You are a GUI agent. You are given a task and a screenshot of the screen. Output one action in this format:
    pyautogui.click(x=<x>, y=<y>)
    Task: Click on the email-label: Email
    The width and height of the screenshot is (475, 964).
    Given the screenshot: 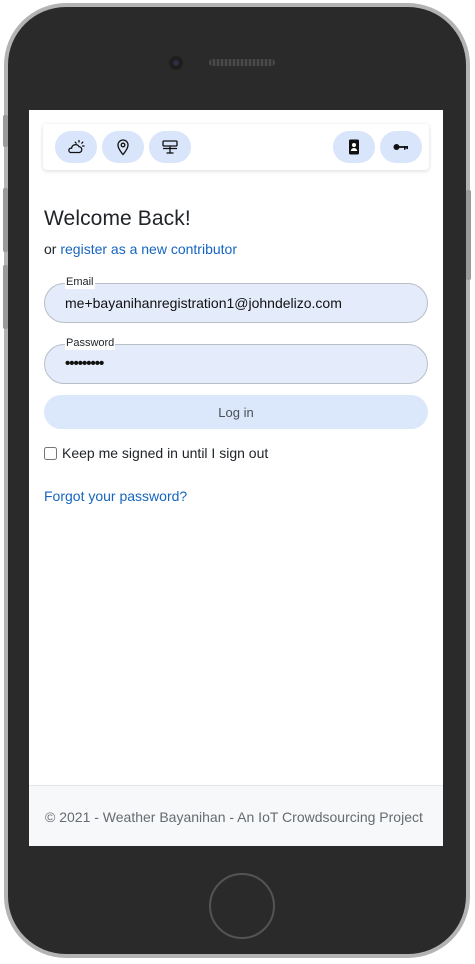 What is the action you would take?
    pyautogui.click(x=80, y=282)
    